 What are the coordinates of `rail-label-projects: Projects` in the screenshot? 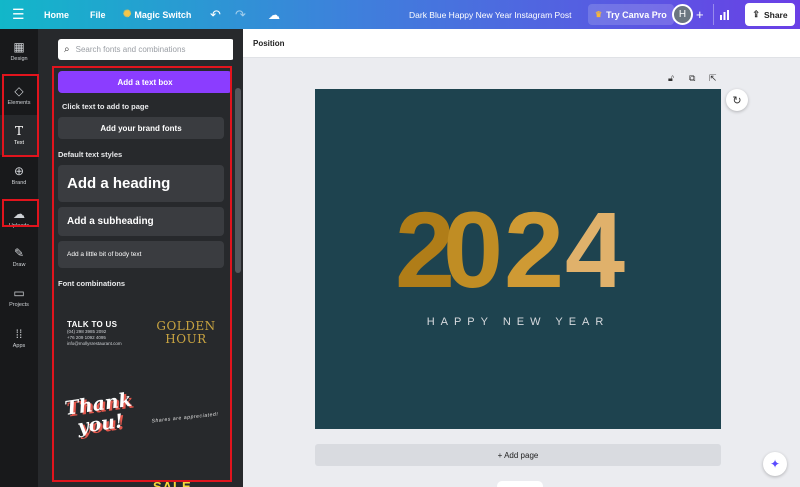 It's located at (19, 304).